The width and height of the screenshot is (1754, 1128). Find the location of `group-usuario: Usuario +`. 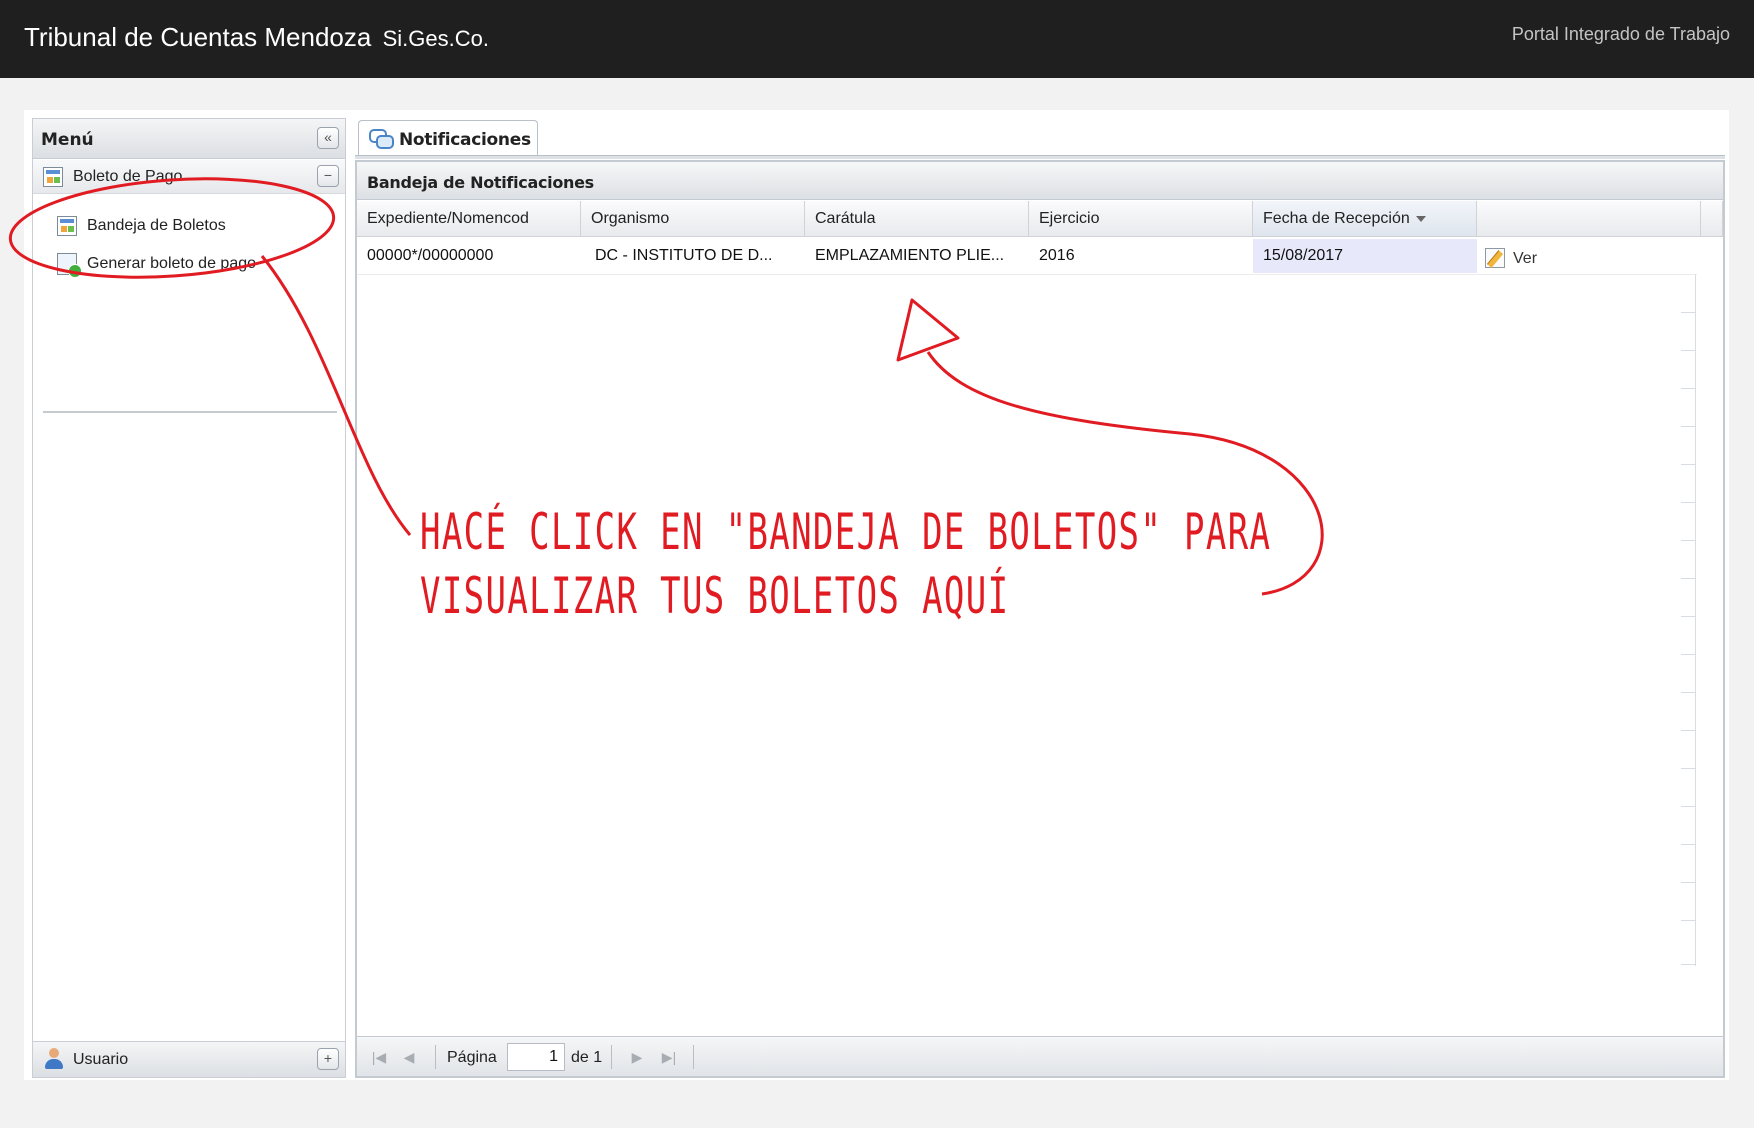

group-usuario: Usuario + is located at coordinates (189, 1059).